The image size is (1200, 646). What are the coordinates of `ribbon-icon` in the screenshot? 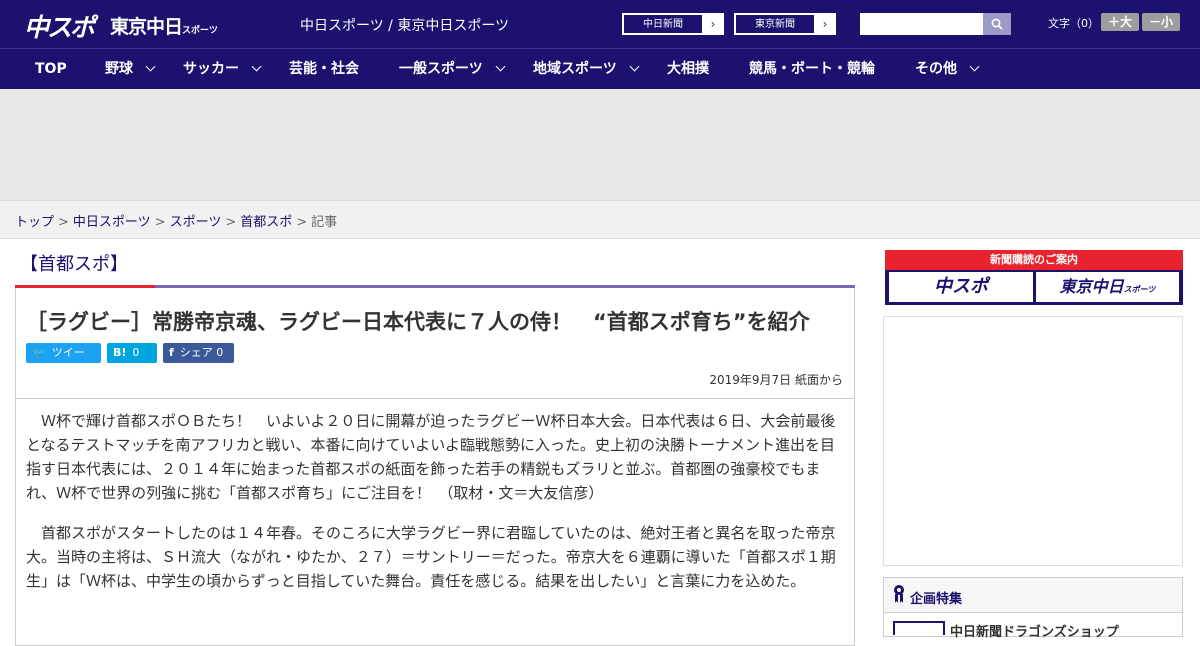 It's located at (899, 594).